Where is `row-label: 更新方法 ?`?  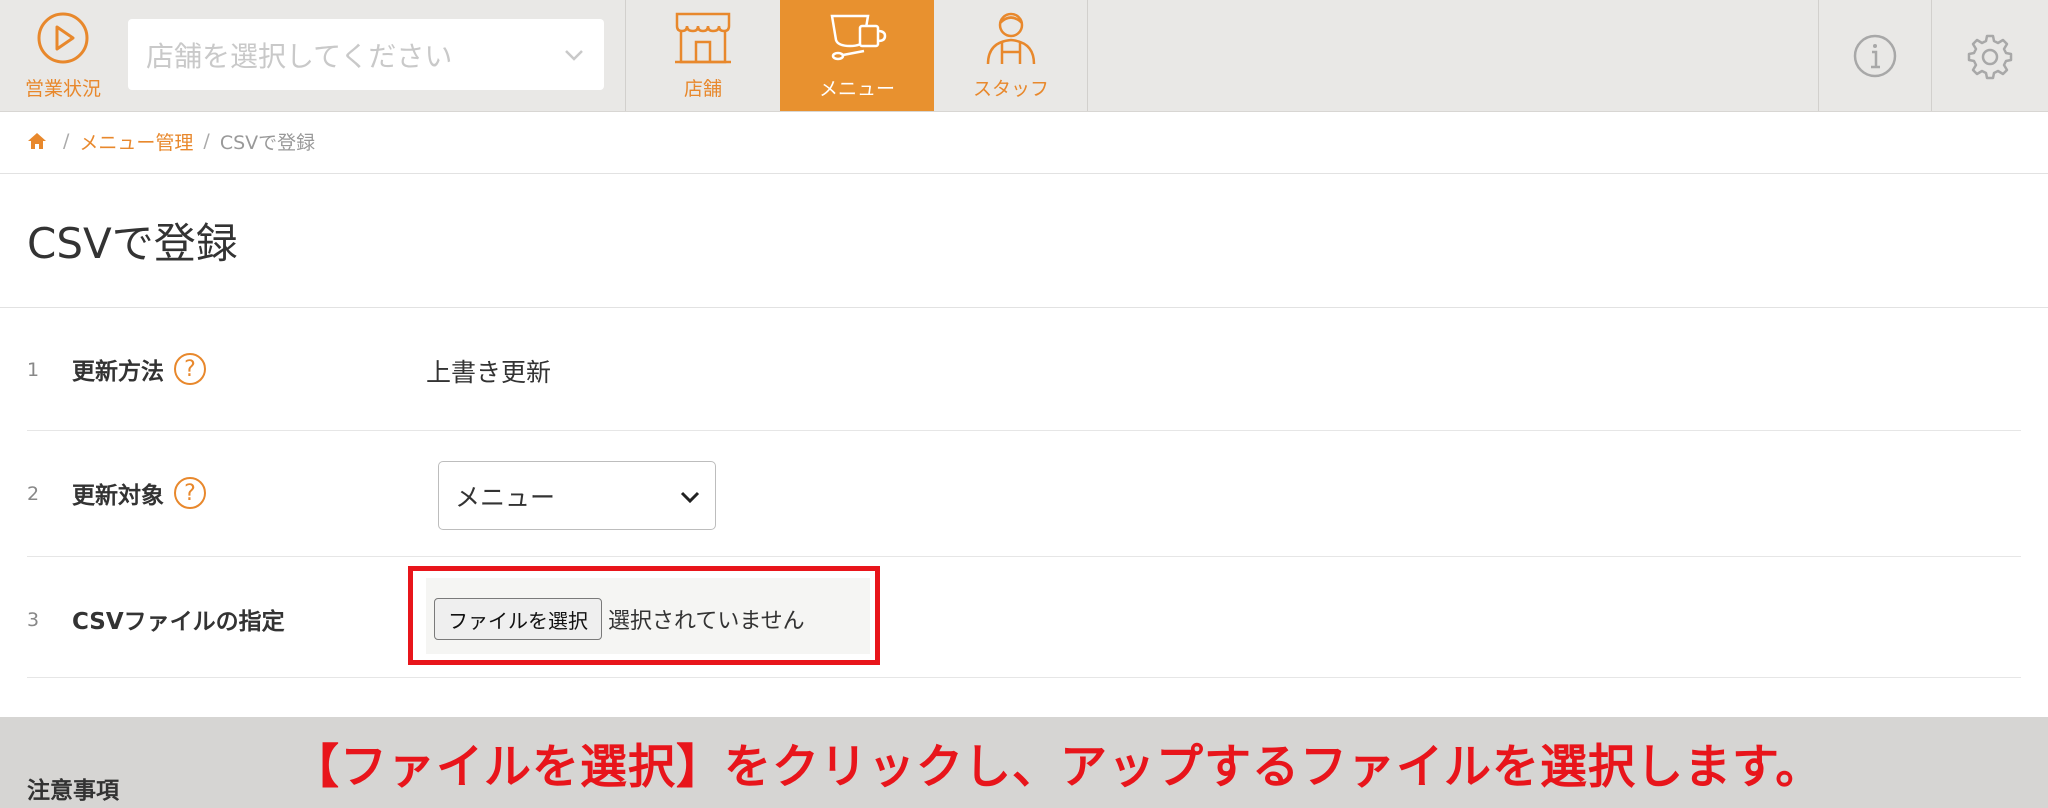
row-label: 更新方法 ? is located at coordinates (139, 369).